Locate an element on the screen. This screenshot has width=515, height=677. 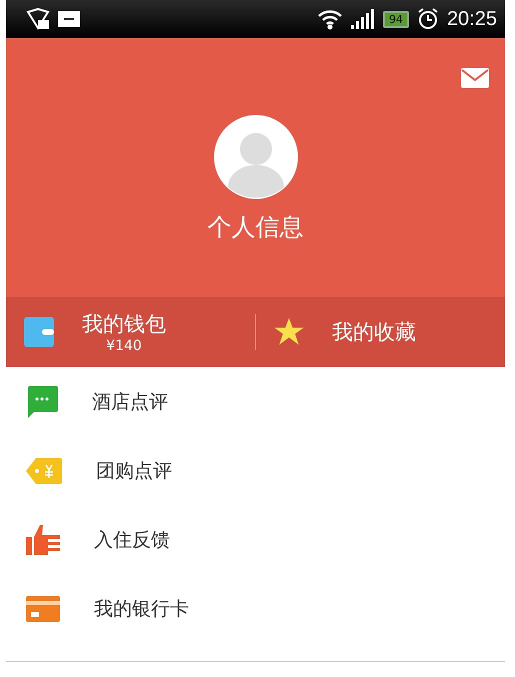
battery-level: 94 is located at coordinates (395, 19).